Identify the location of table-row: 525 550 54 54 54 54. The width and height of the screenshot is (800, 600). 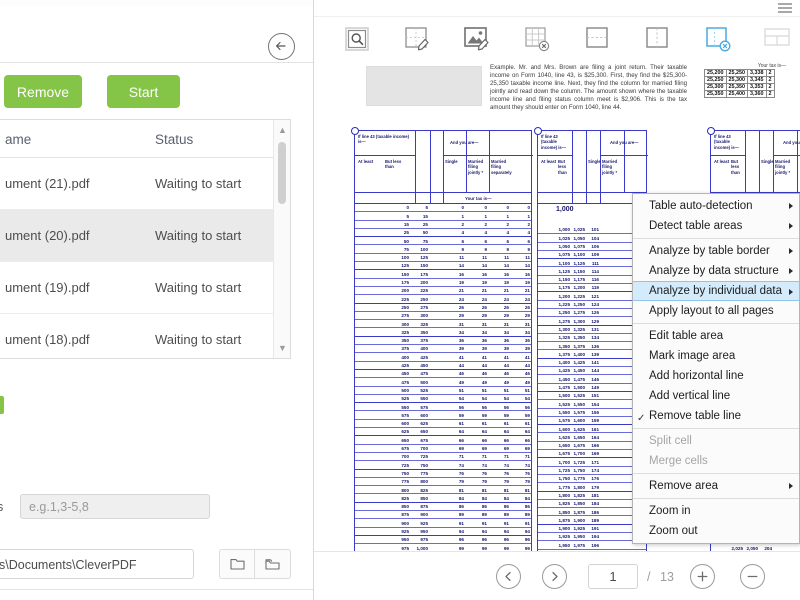
(443, 399).